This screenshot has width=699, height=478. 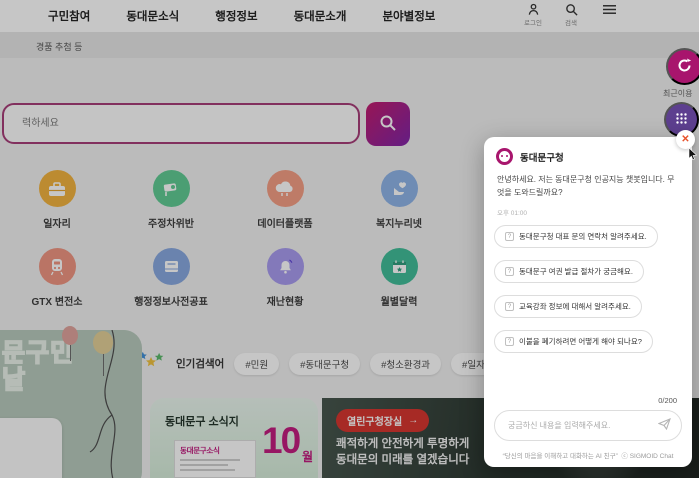 I want to click on grid-icon, so click(x=681, y=120).